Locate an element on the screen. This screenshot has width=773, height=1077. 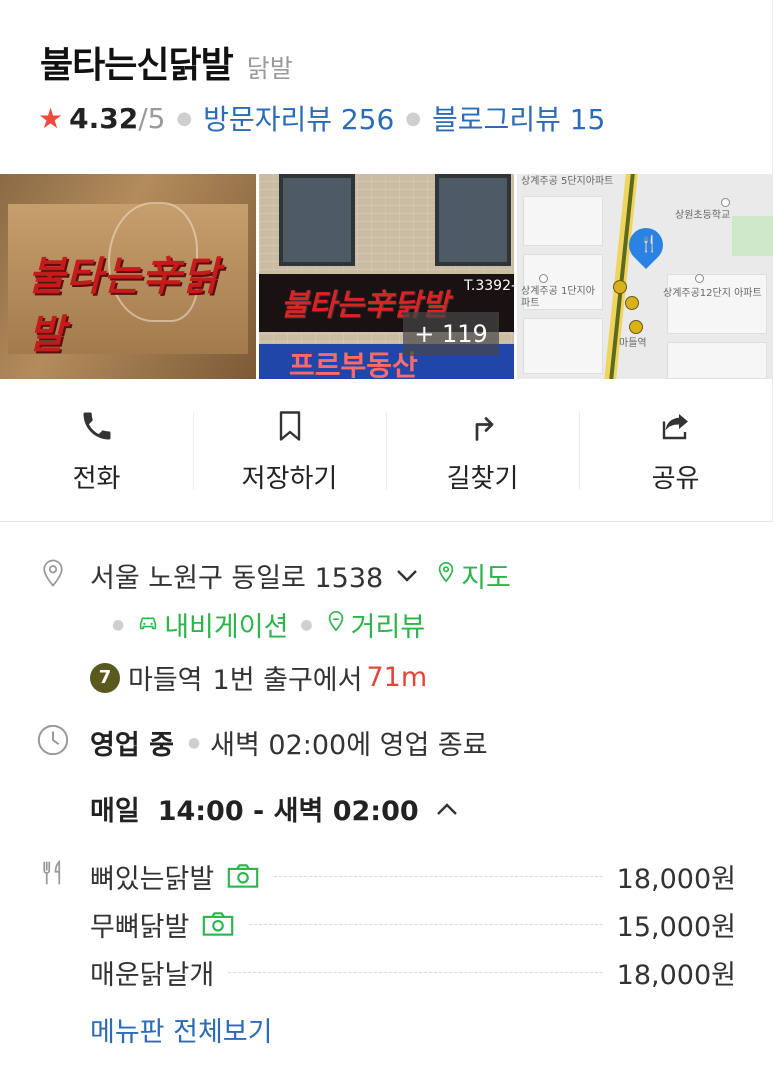
subway-line-badge: 7 is located at coordinates (105, 677).